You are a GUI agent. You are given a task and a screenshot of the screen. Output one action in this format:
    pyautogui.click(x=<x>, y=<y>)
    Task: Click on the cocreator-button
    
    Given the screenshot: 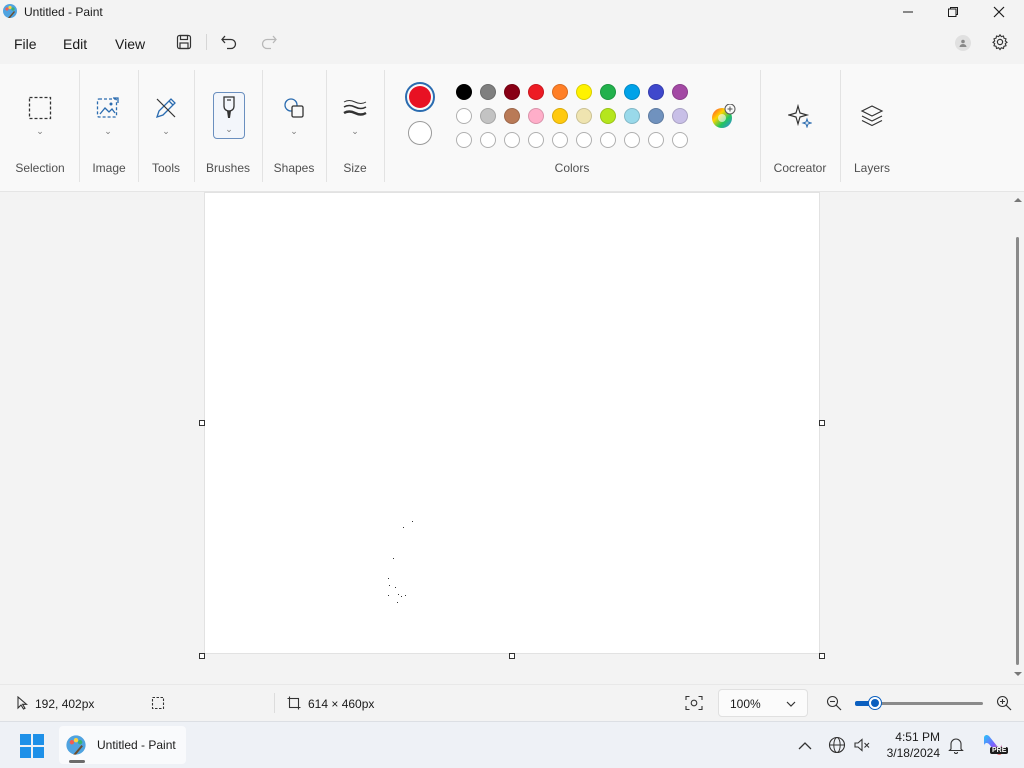 What is the action you would take?
    pyautogui.click(x=800, y=116)
    